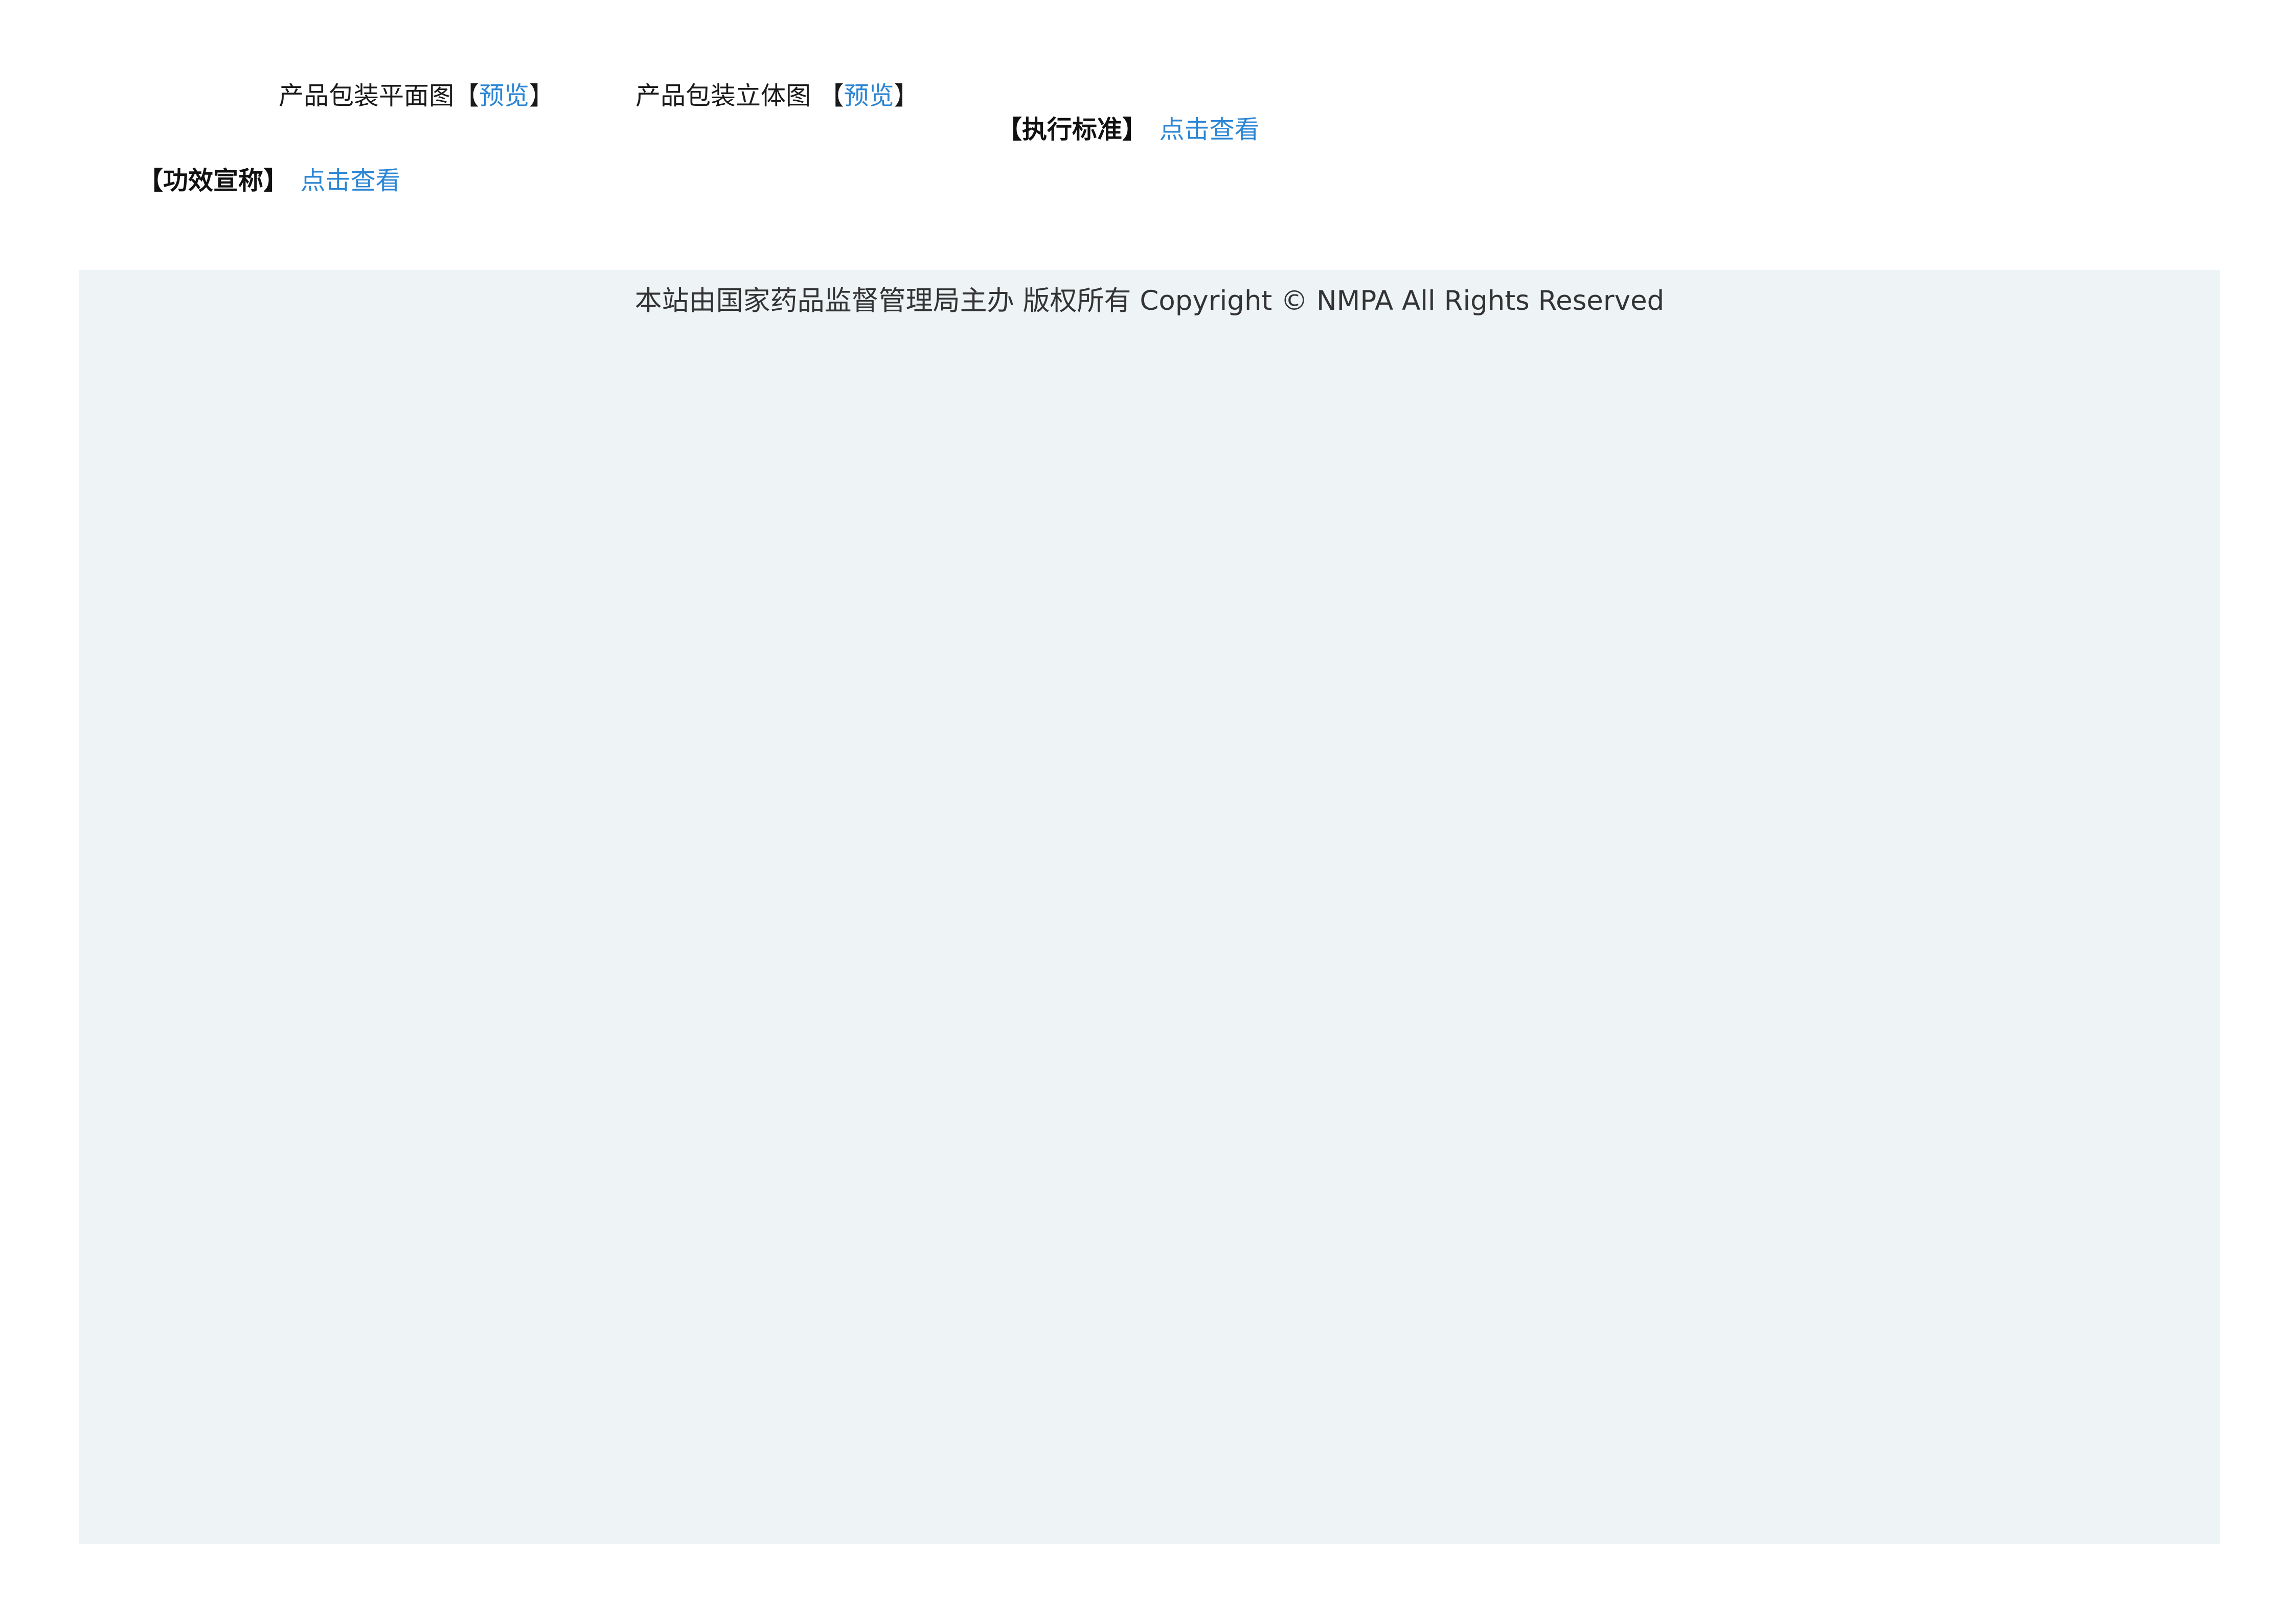 The width and height of the screenshot is (2296, 1622). I want to click on execution-standard-row: 【执行标准】 点击查看, so click(1128, 129).